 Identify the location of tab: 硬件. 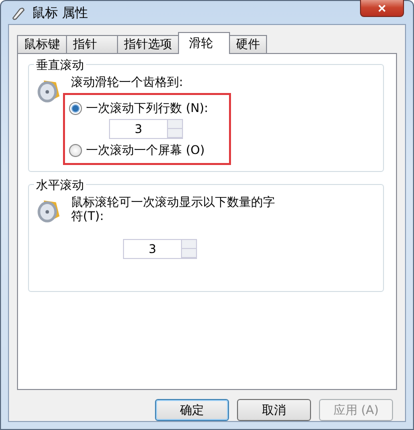
(248, 44).